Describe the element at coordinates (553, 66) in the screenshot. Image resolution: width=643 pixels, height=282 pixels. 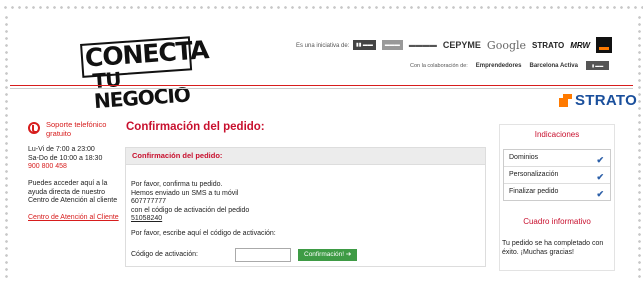
I see `barcelona-activa-logo: Barcelona Activa` at that location.